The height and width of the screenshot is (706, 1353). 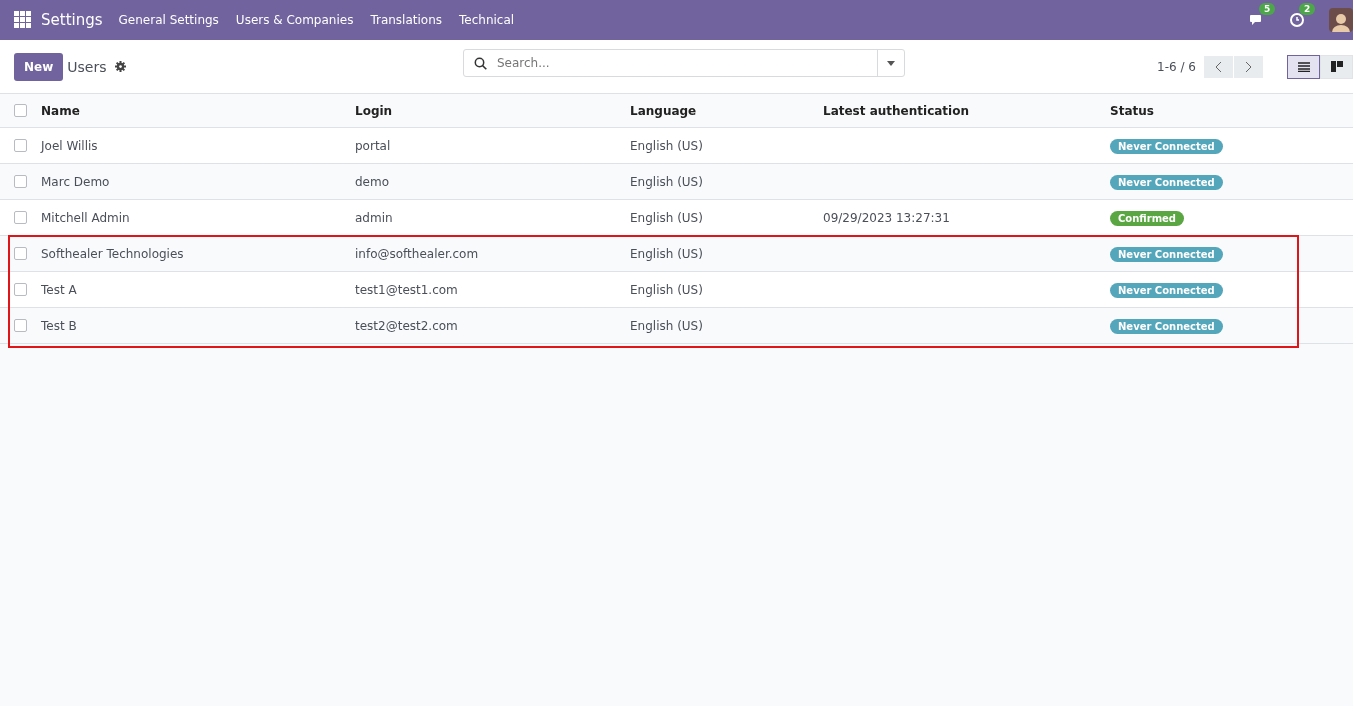 What do you see at coordinates (1147, 218) in the screenshot?
I see `status-tag: Confirmed` at bounding box center [1147, 218].